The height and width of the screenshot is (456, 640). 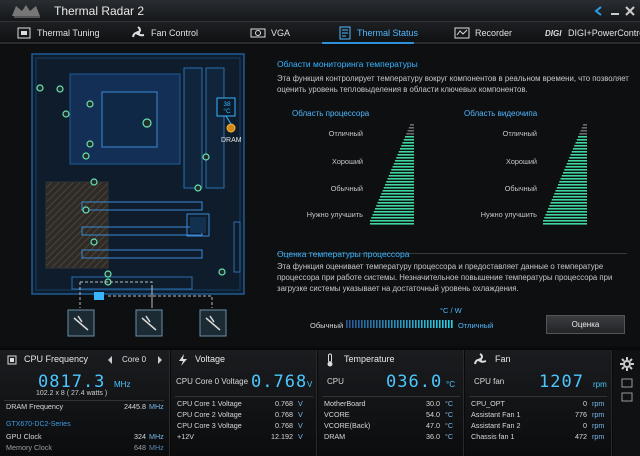 I want to click on app-title: Thermal Radar 2, so click(x=99, y=11).